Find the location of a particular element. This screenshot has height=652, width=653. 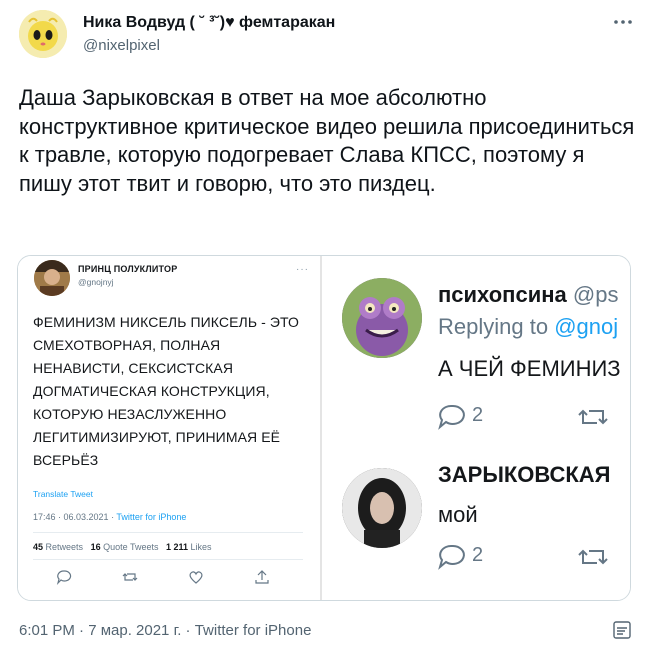

purple-monster-icon is located at coordinates (382, 318).